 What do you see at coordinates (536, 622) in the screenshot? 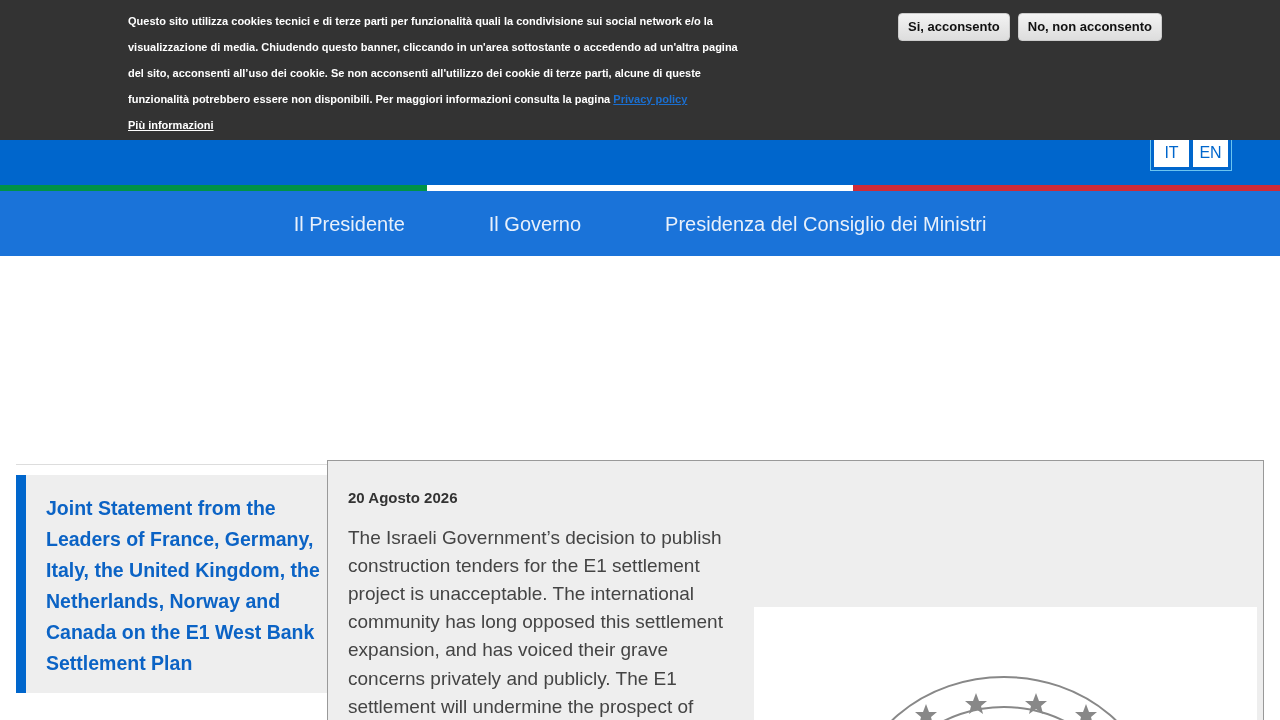
I see `article-text: The Israeli Government’s decision to publish construction tenders for the E1 settlement project is unacceptable. The international community has long opposed this settlement expansion, and has voiced their grave concerns privately and publicly. The E1 settlement will undermine the prospect of` at bounding box center [536, 622].